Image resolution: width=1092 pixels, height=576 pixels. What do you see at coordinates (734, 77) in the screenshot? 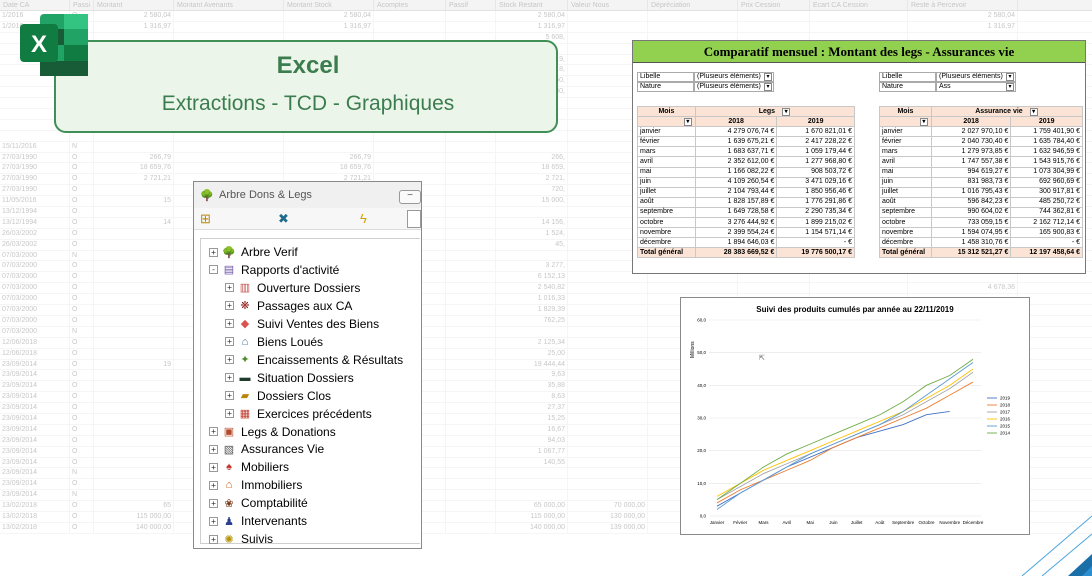
I see `left-filter-libelle: (Plusieurs éléments) ▾` at bounding box center [734, 77].